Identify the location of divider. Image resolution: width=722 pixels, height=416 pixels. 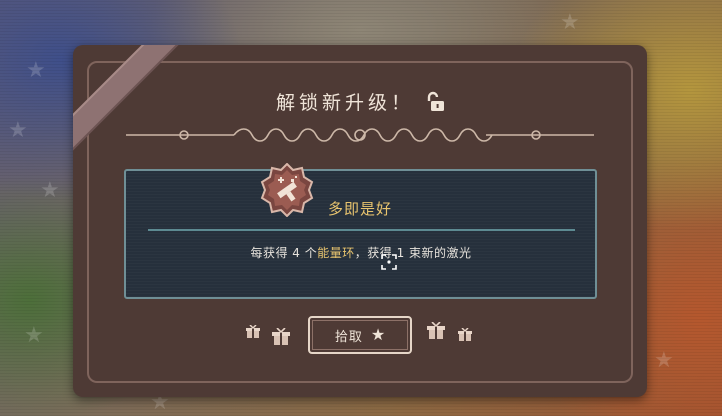
(361, 230).